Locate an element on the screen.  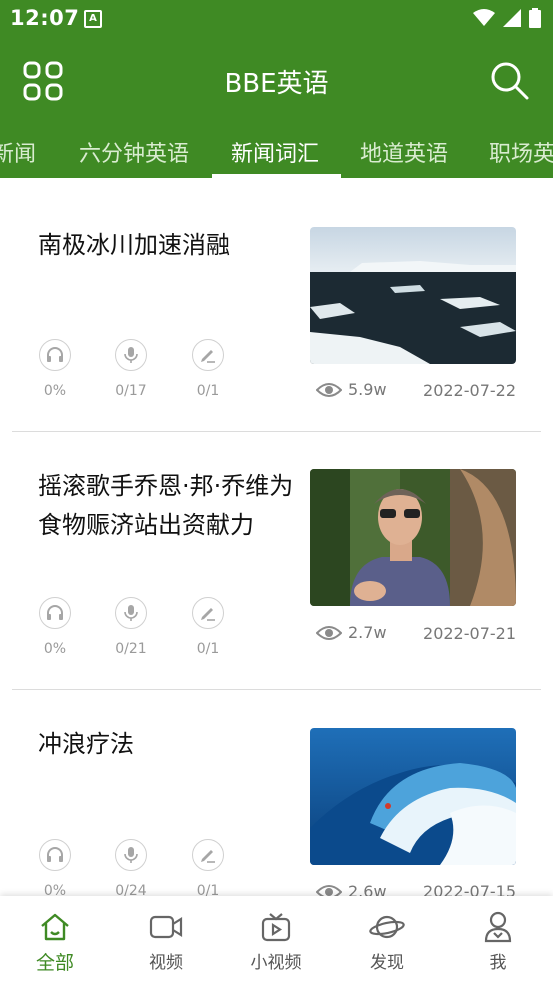
publish-date: 2022-07-22 is located at coordinates (469, 390).